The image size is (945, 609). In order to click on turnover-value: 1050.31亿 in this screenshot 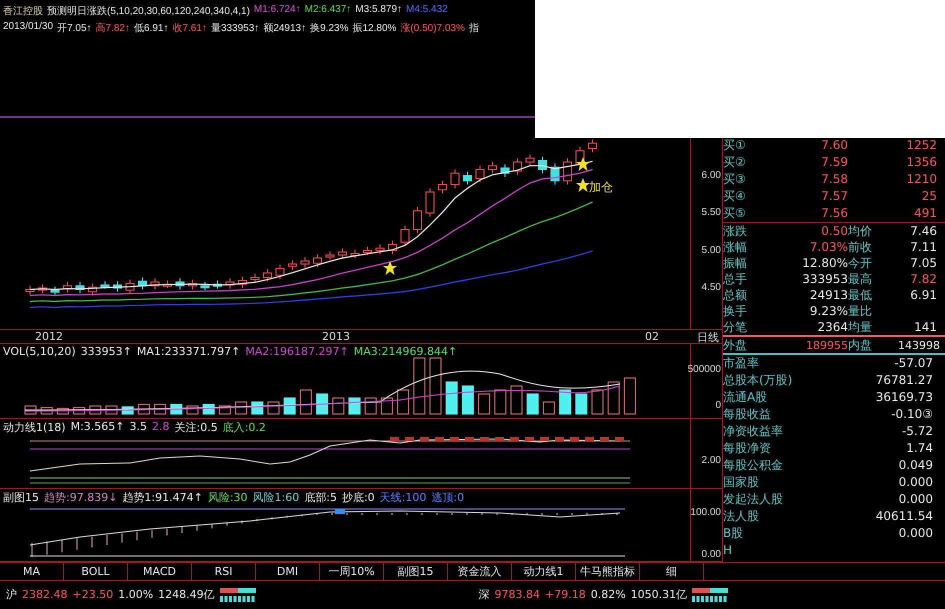, I will do `click(659, 594)`.